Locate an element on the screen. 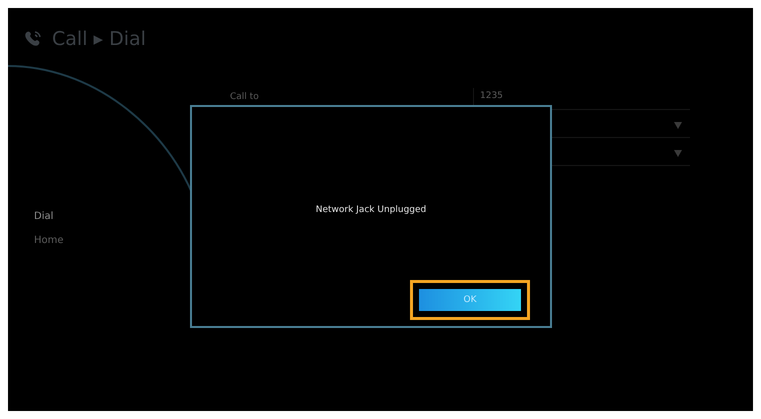  sidebar-item: Home is located at coordinates (49, 240).